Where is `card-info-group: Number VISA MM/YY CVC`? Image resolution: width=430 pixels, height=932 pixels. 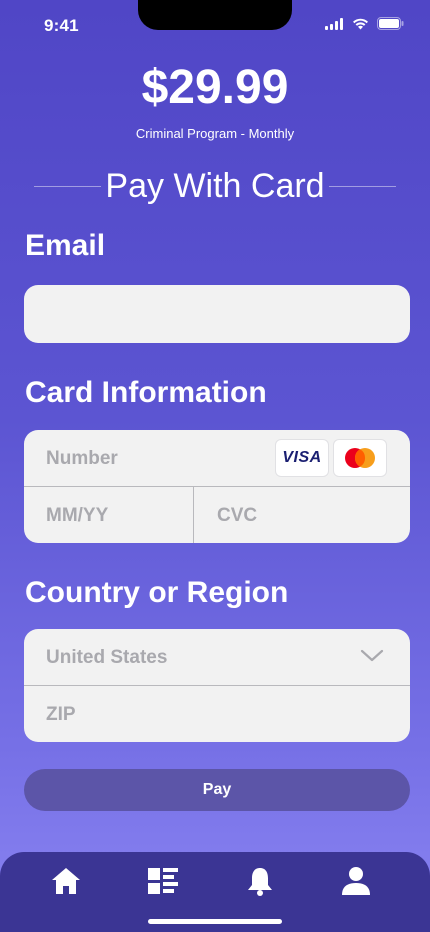
card-info-group: Number VISA MM/YY CVC is located at coordinates (217, 486).